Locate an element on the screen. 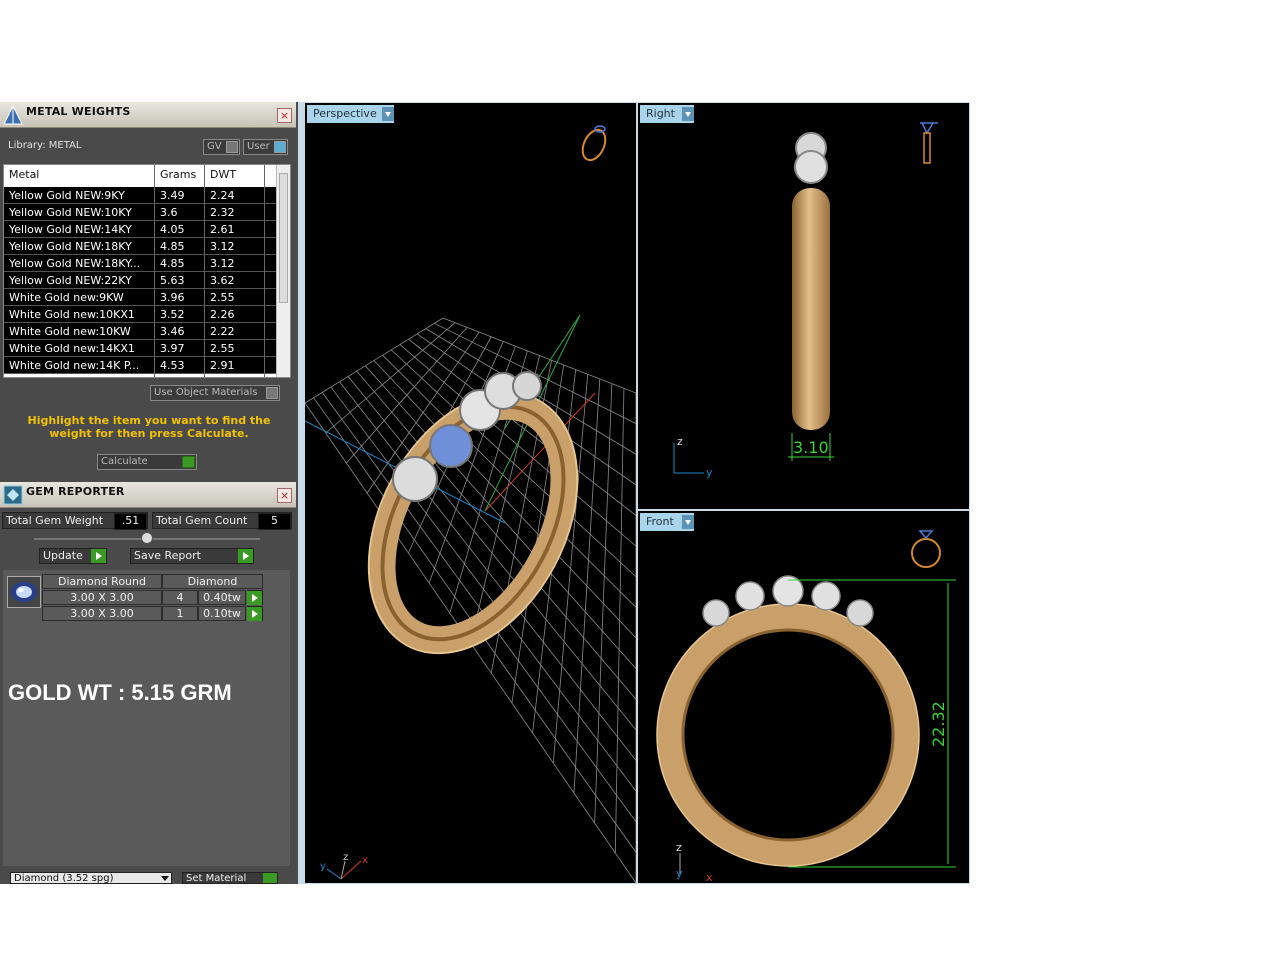  use-object-materials-toggle: Use Object Materials is located at coordinates (215, 393).